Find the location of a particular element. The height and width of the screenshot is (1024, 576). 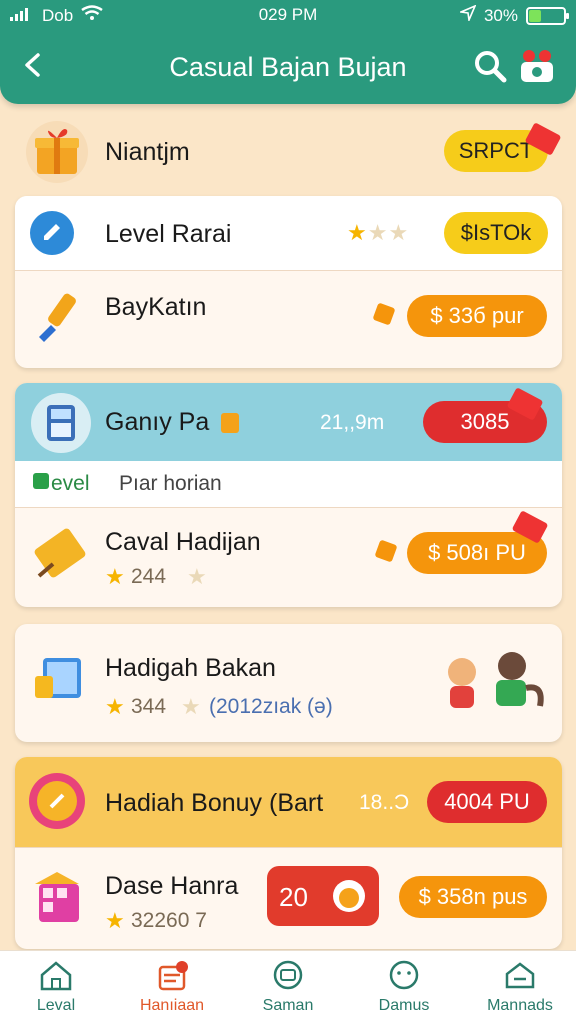

action-pill: $ 508ı PU is located at coordinates (477, 553).